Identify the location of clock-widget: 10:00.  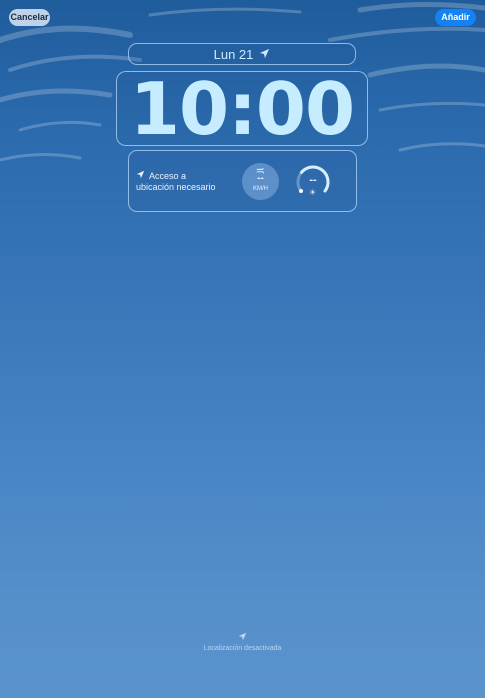
(242, 108).